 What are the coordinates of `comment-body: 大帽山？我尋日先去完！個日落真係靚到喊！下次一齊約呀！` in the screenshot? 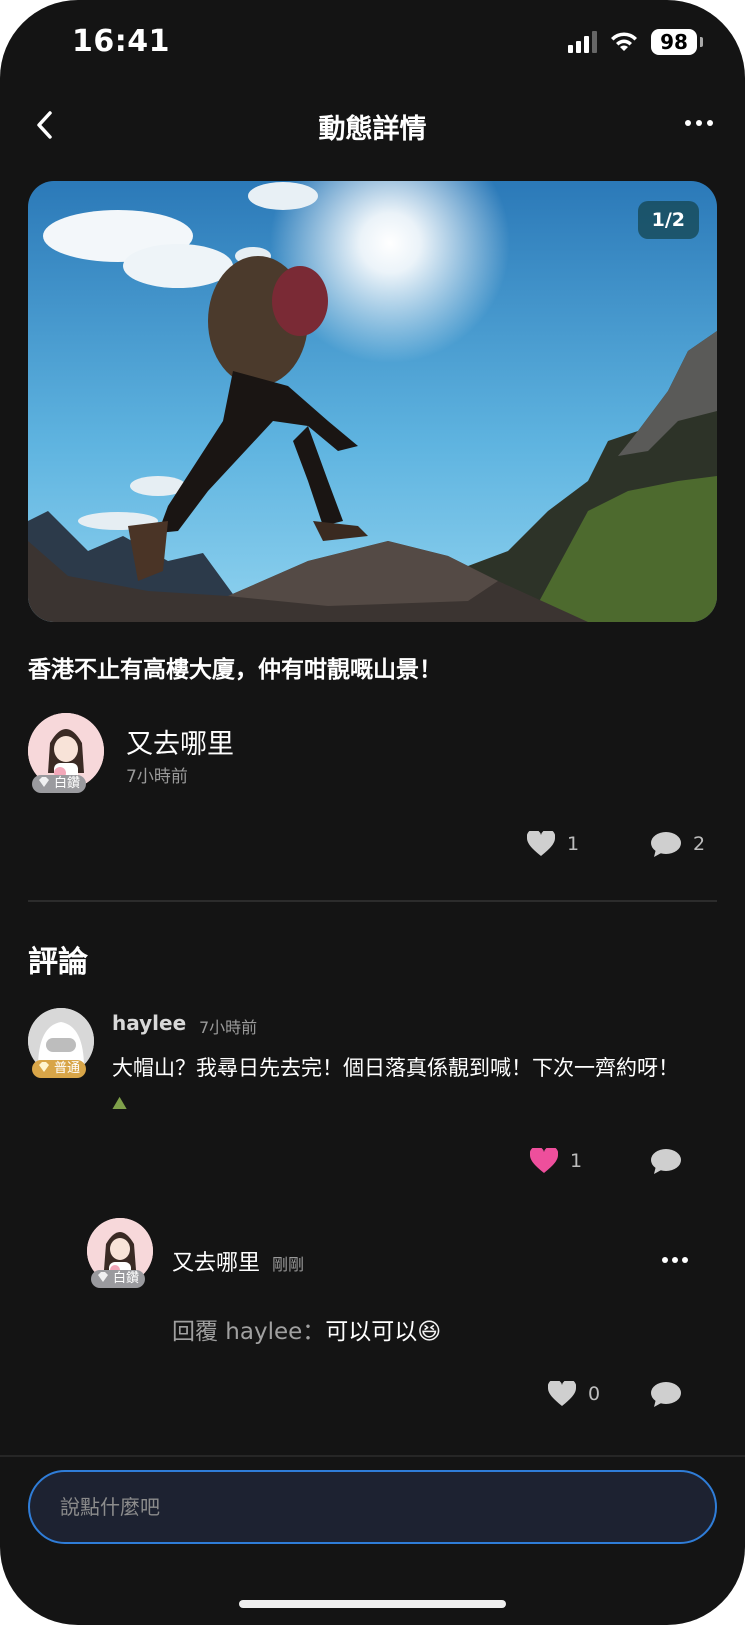 It's located at (395, 1068).